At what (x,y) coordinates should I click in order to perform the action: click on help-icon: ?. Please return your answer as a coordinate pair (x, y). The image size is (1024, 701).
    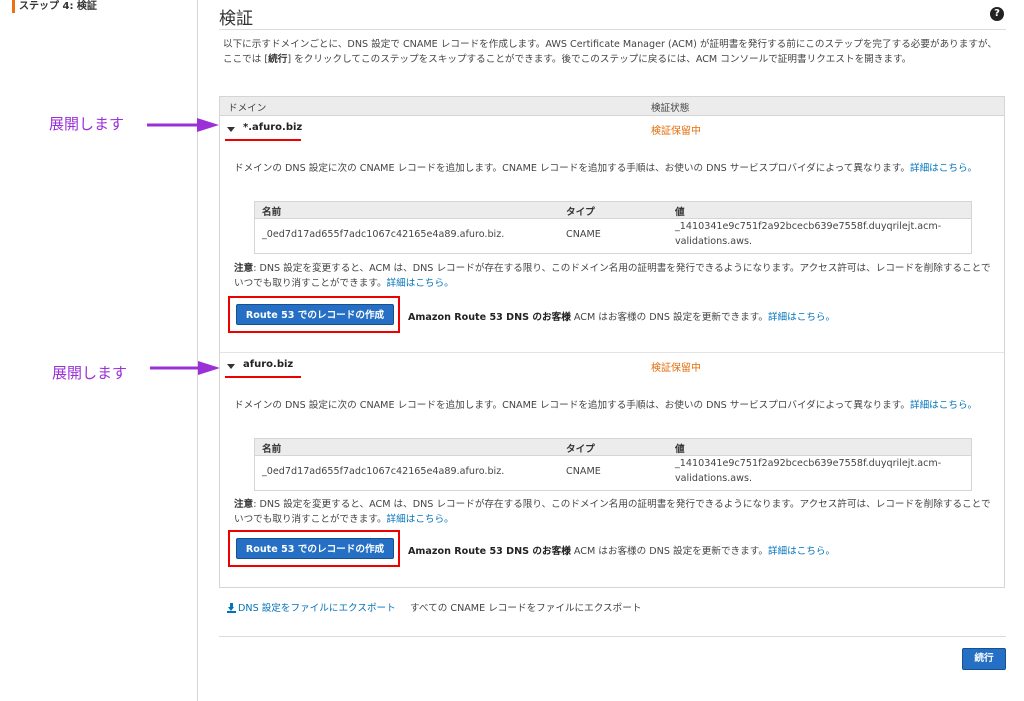
    Looking at the image, I should click on (997, 14).